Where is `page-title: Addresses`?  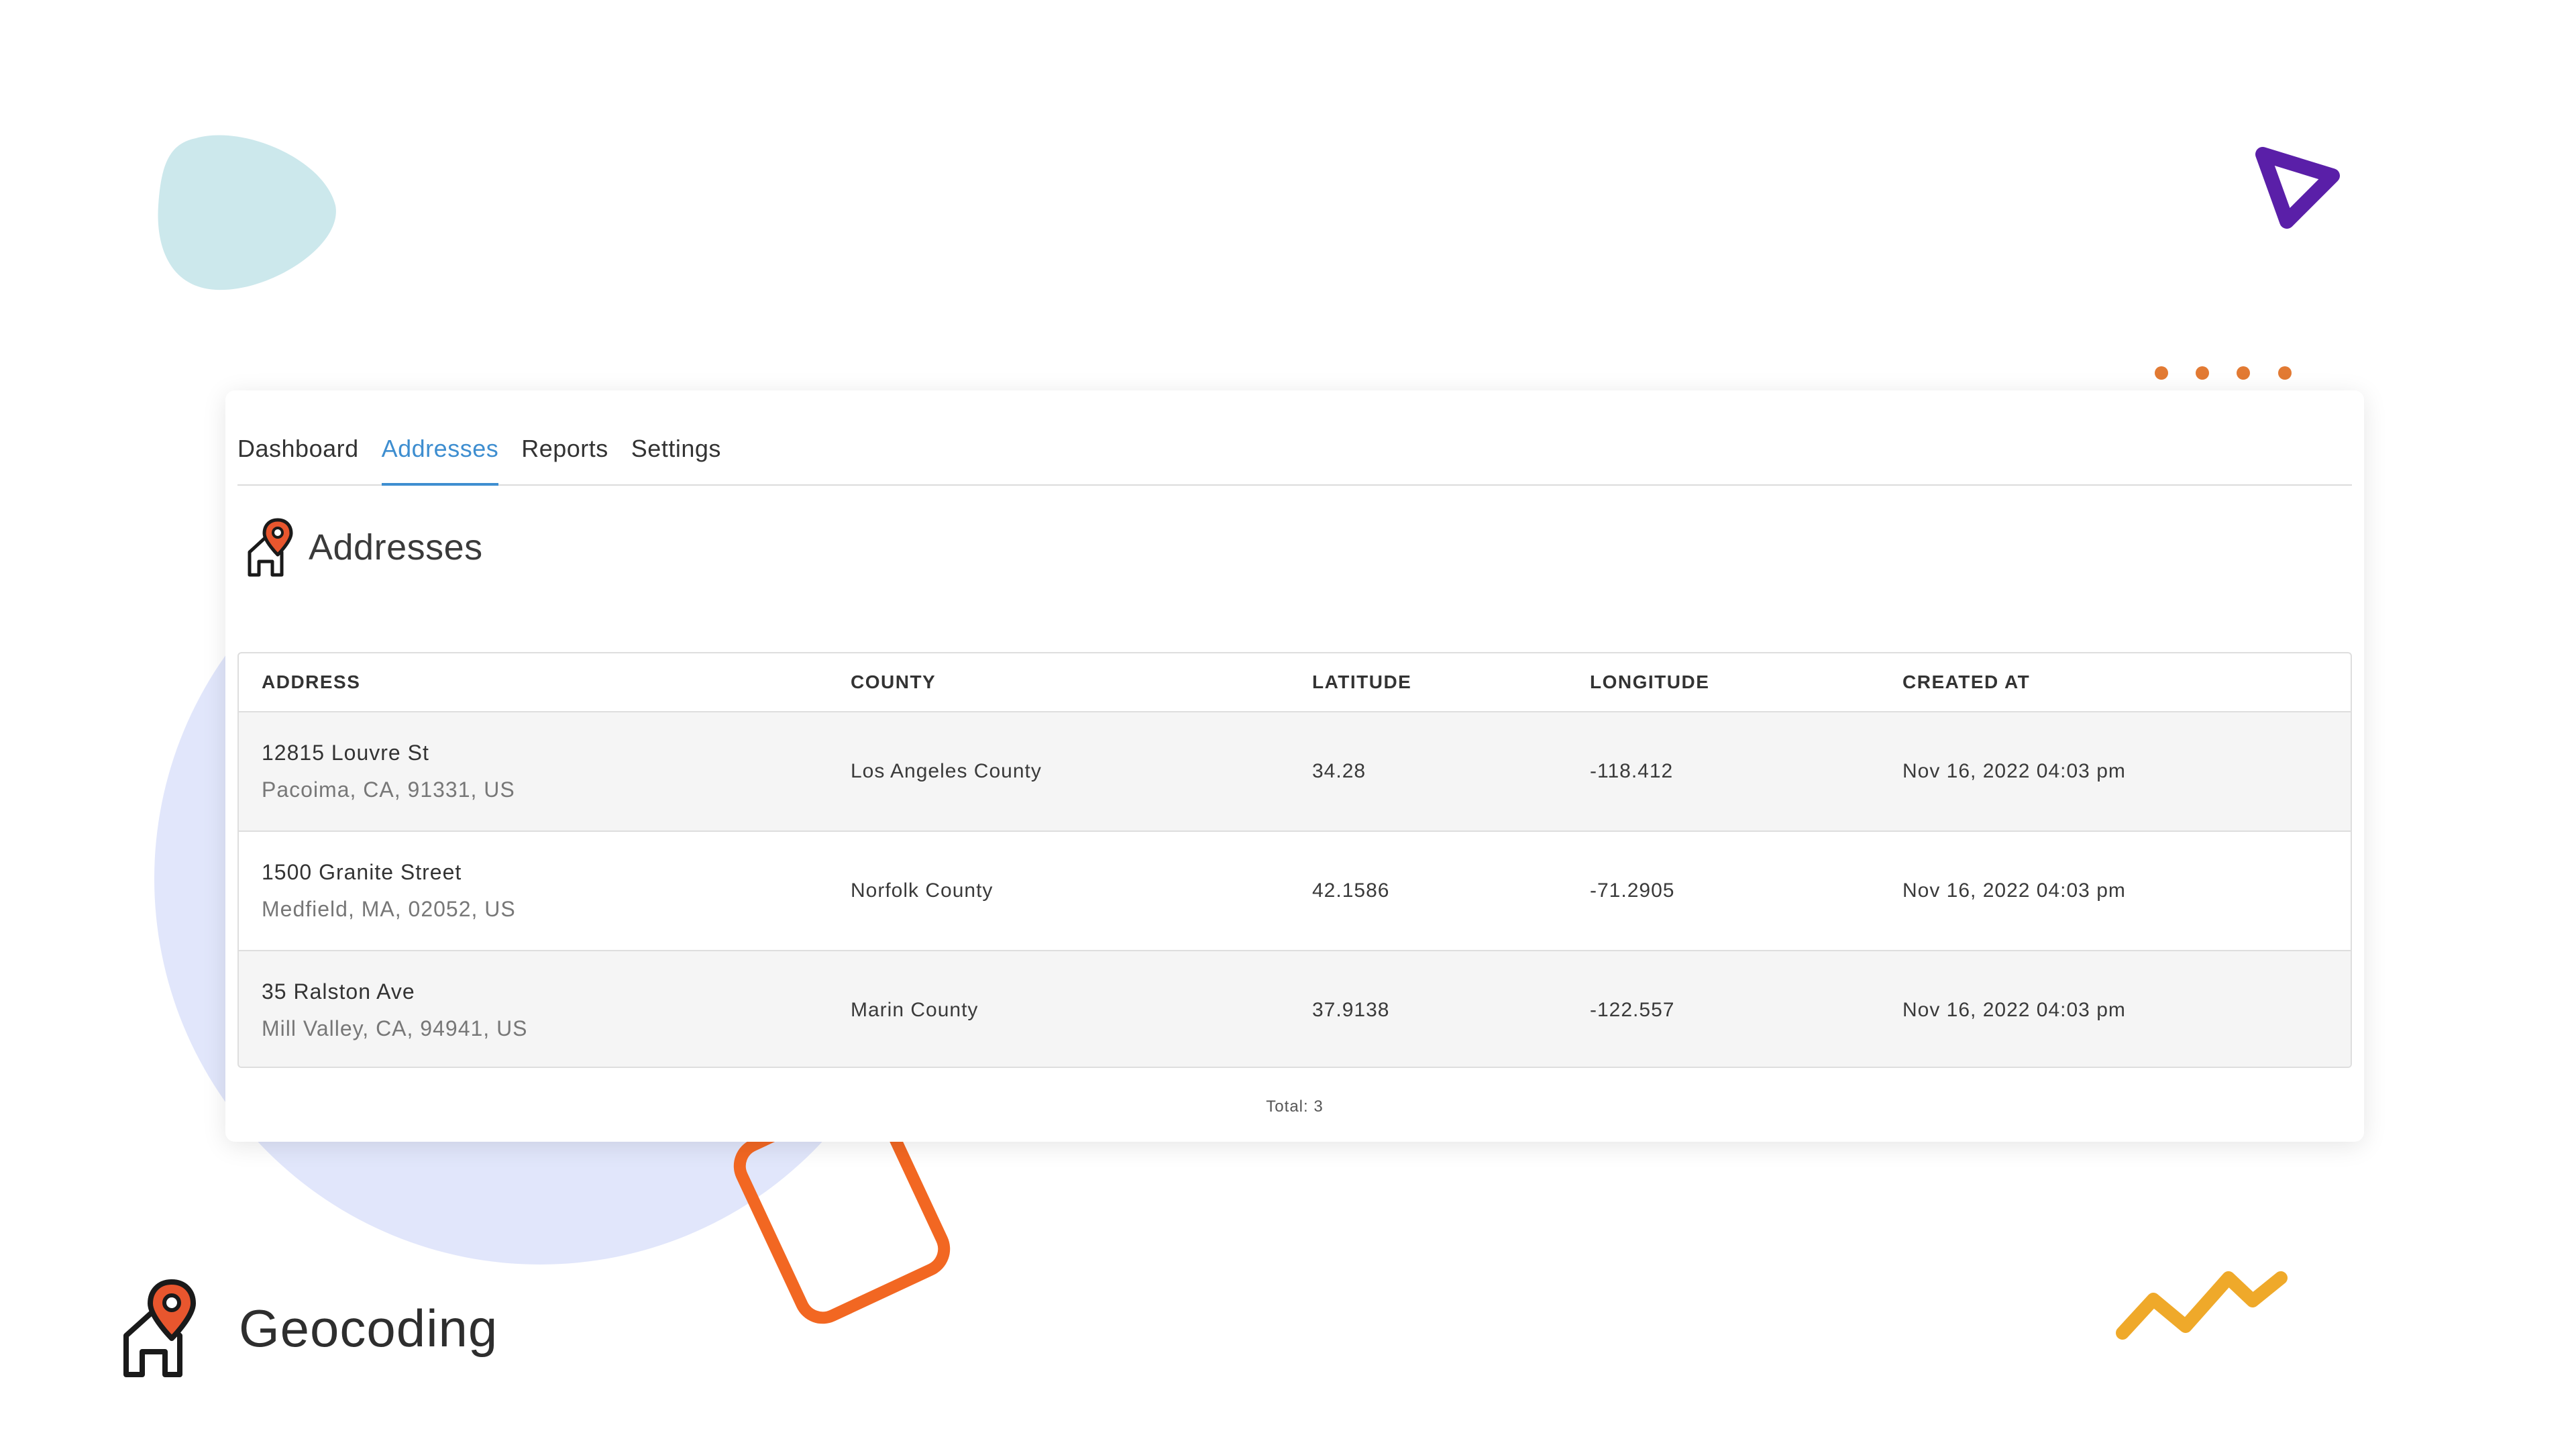 page-title: Addresses is located at coordinates (396, 547).